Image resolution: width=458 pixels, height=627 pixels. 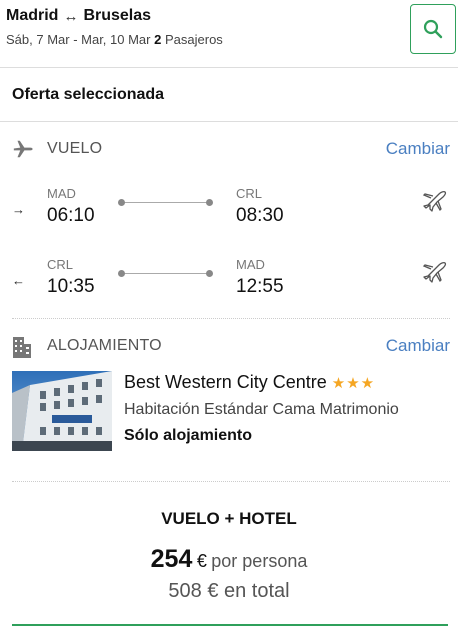 What do you see at coordinates (418, 346) in the screenshot?
I see `change-accommodation-link: Cambiar` at bounding box center [418, 346].